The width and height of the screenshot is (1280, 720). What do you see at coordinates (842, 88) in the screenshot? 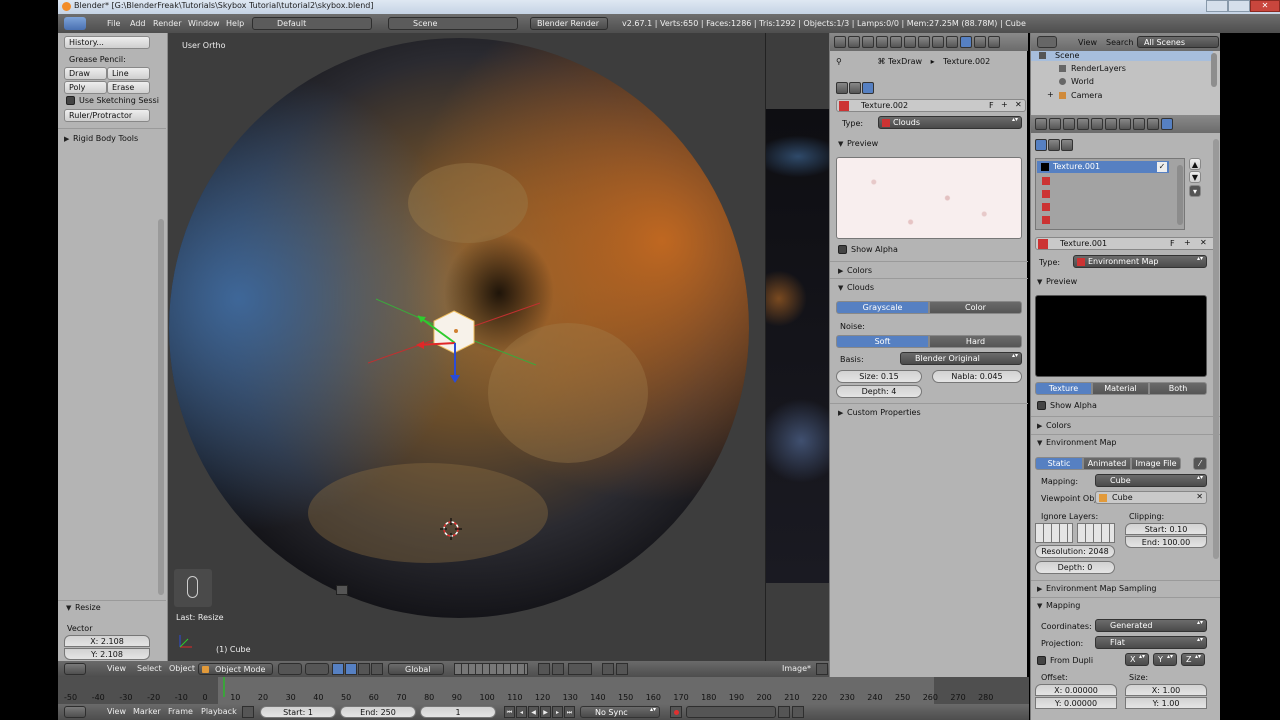
I see `texture-context-material-icon` at bounding box center [842, 88].